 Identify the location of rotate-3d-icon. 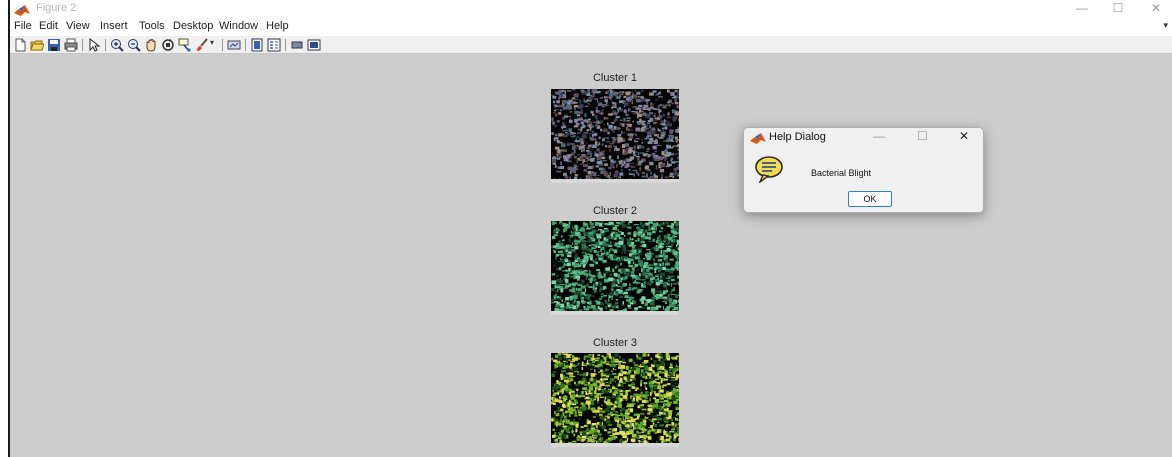
(168, 45).